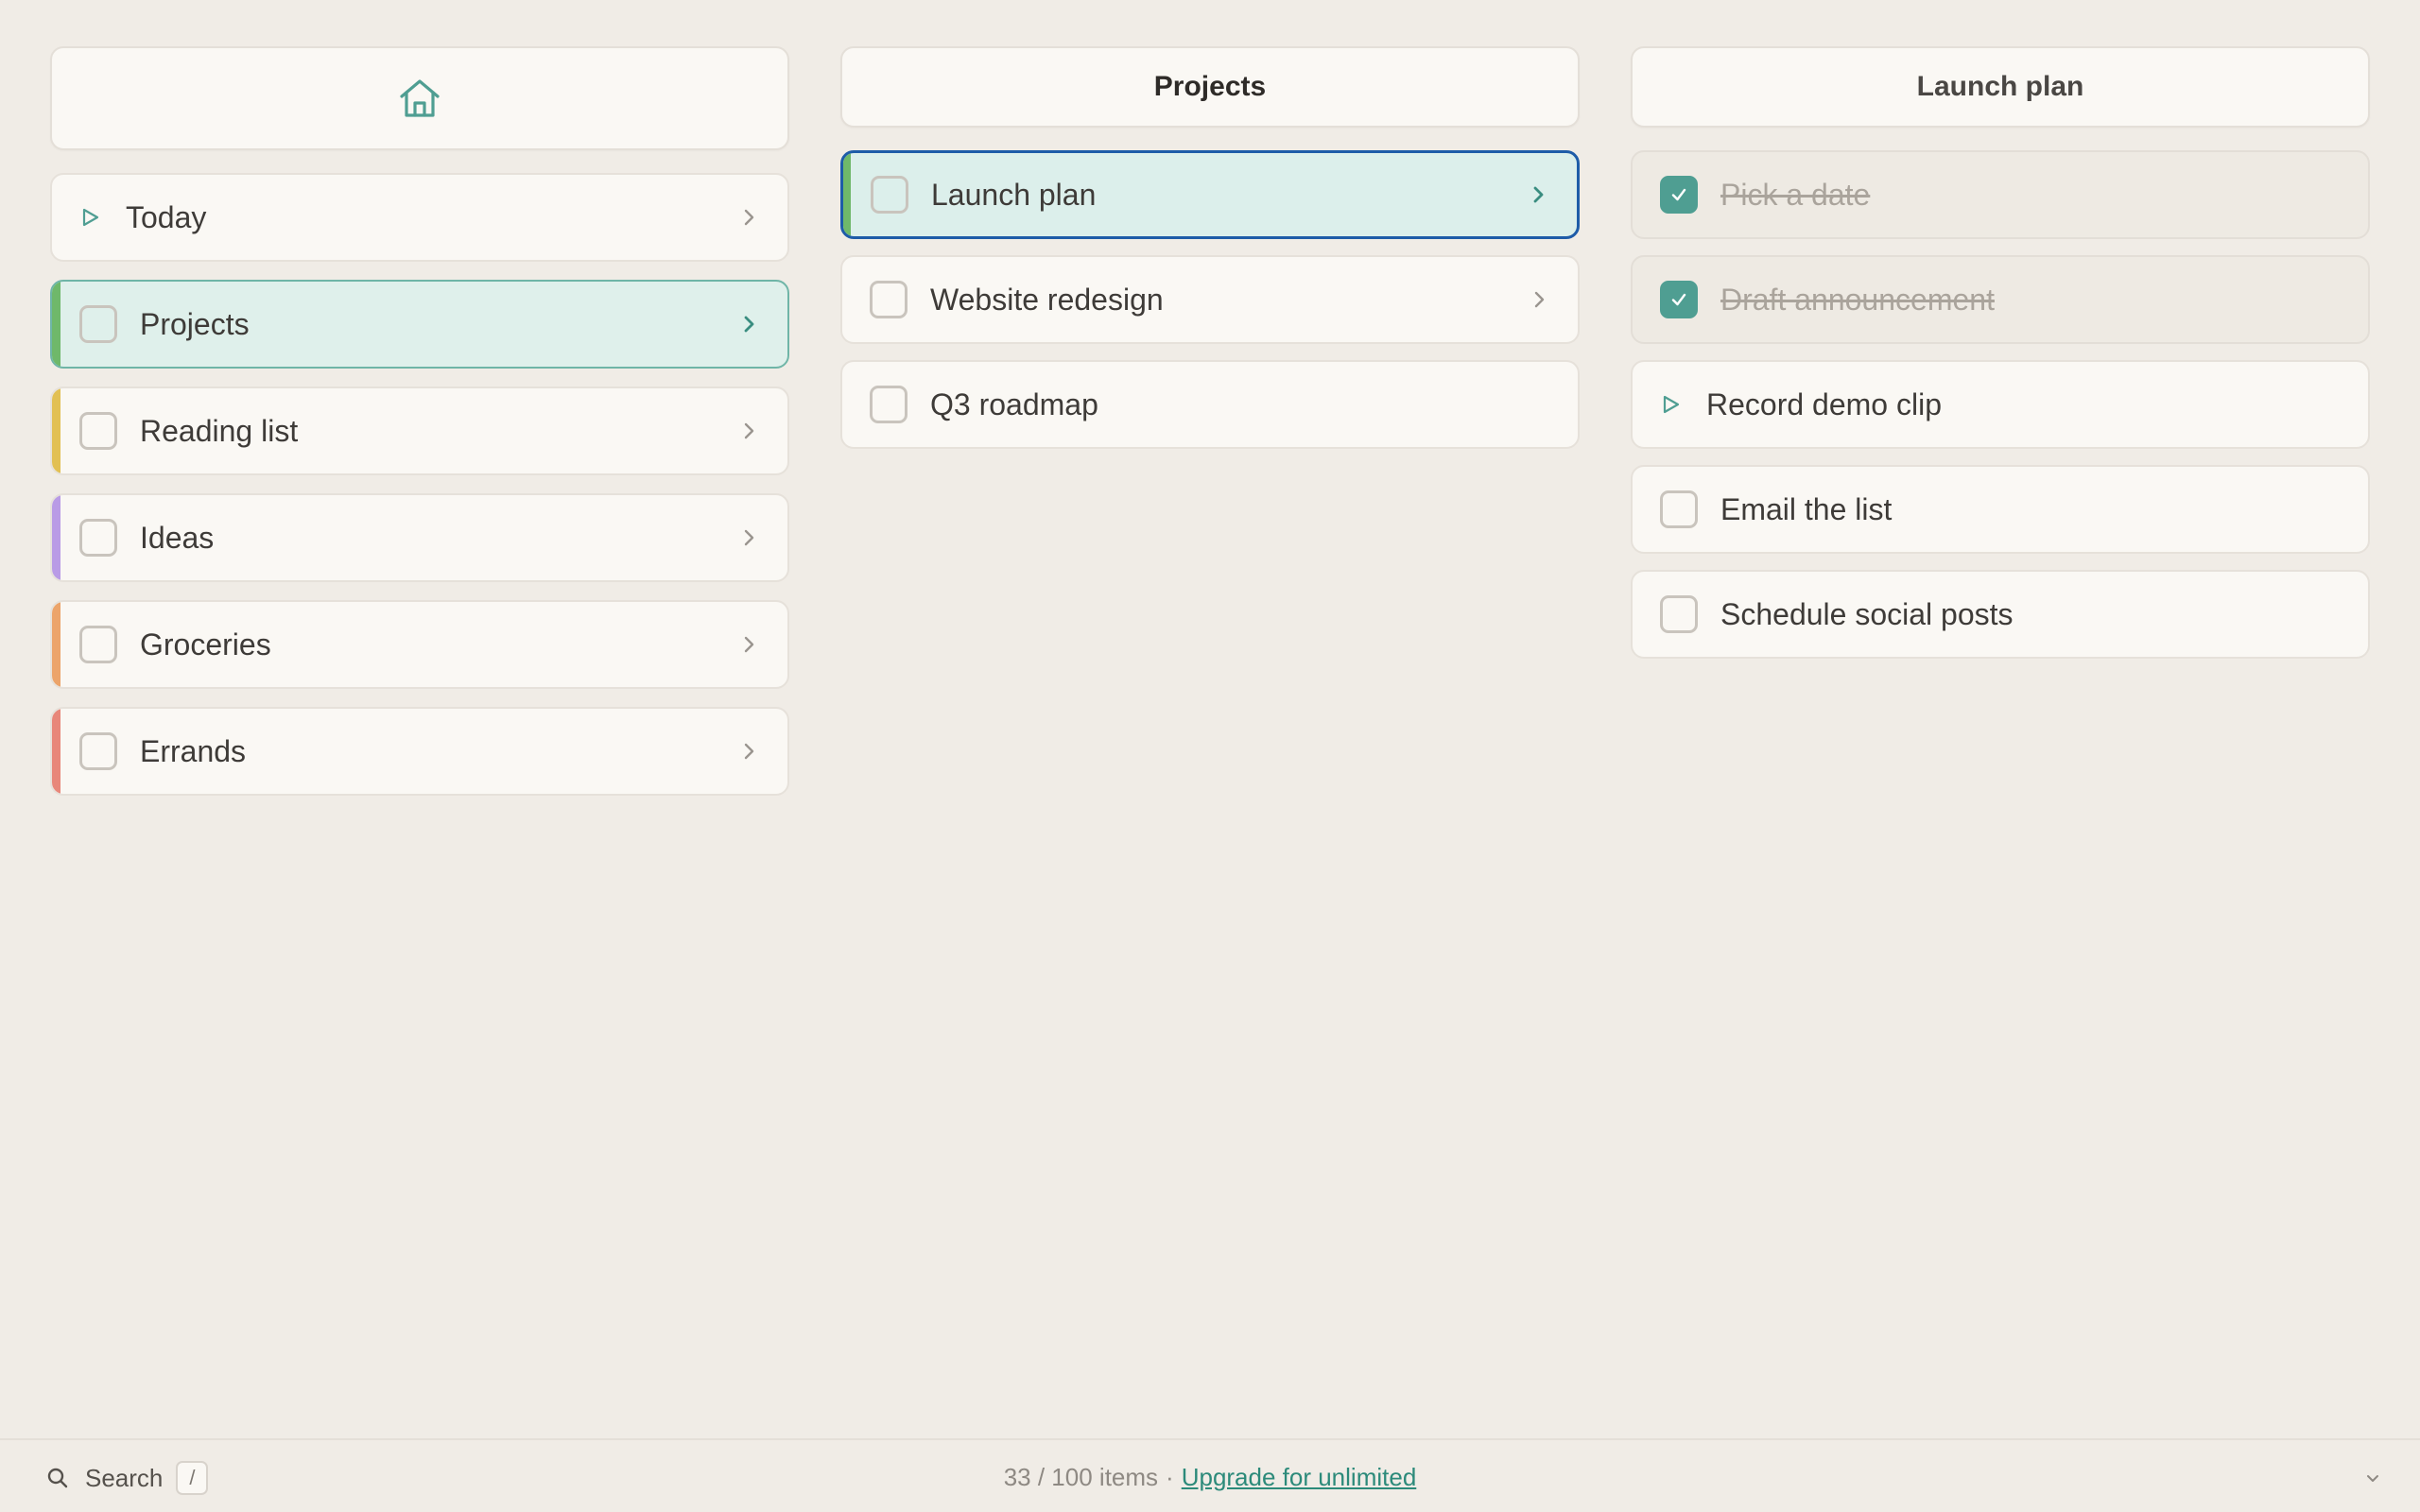 The height and width of the screenshot is (1512, 2420). What do you see at coordinates (2000, 509) in the screenshot?
I see `task-item-email-the-list: Email the list` at bounding box center [2000, 509].